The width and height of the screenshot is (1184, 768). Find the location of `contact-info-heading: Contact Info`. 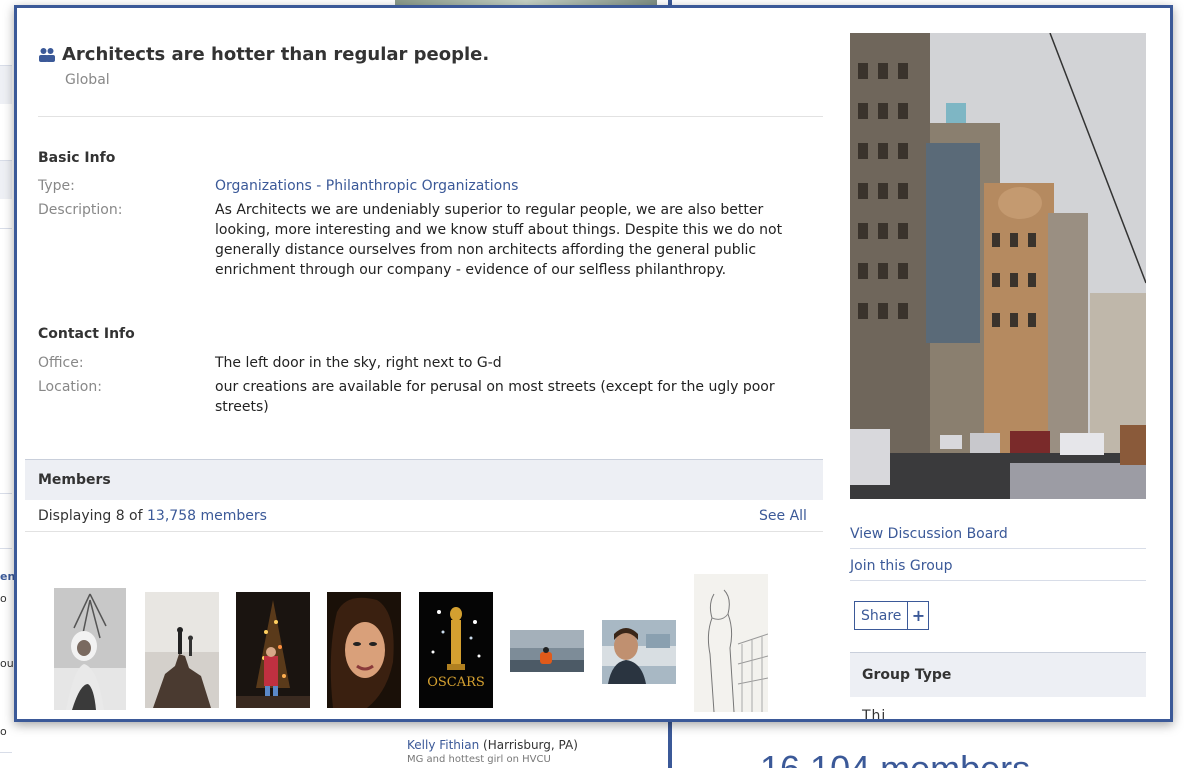

contact-info-heading: Contact Info is located at coordinates (86, 334).